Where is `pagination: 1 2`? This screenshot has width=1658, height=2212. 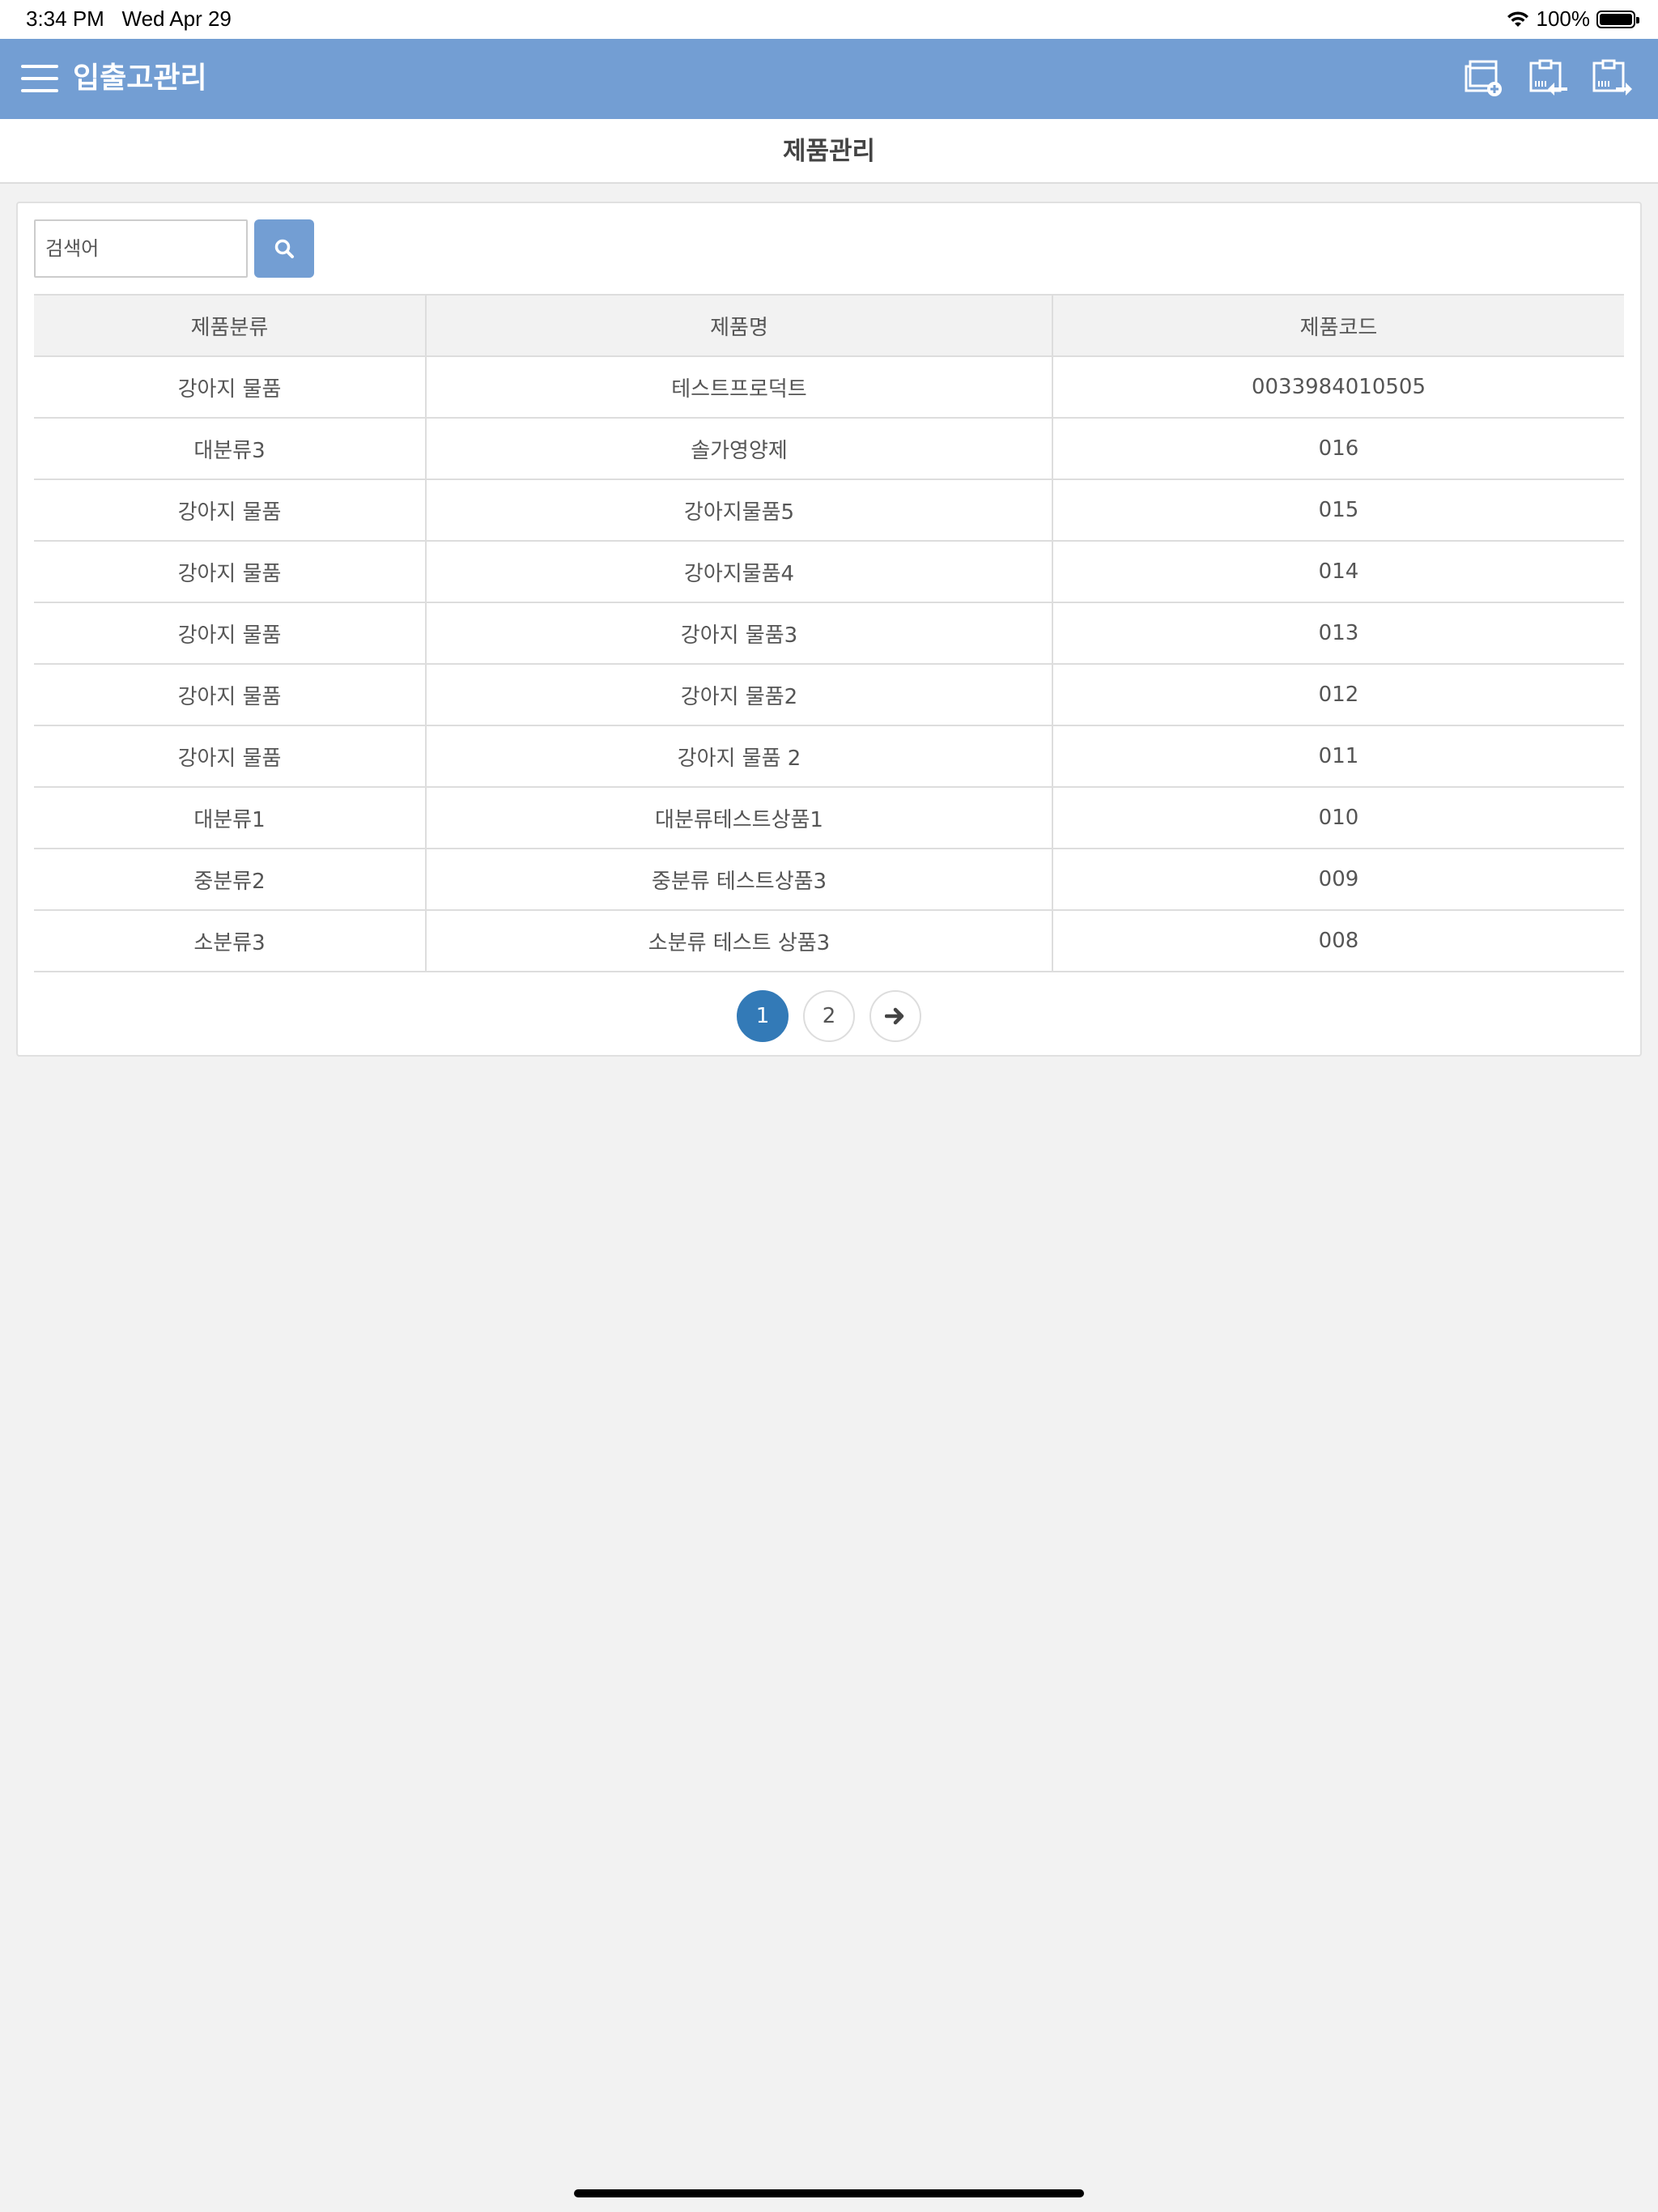
pagination: 1 2 is located at coordinates (829, 1016).